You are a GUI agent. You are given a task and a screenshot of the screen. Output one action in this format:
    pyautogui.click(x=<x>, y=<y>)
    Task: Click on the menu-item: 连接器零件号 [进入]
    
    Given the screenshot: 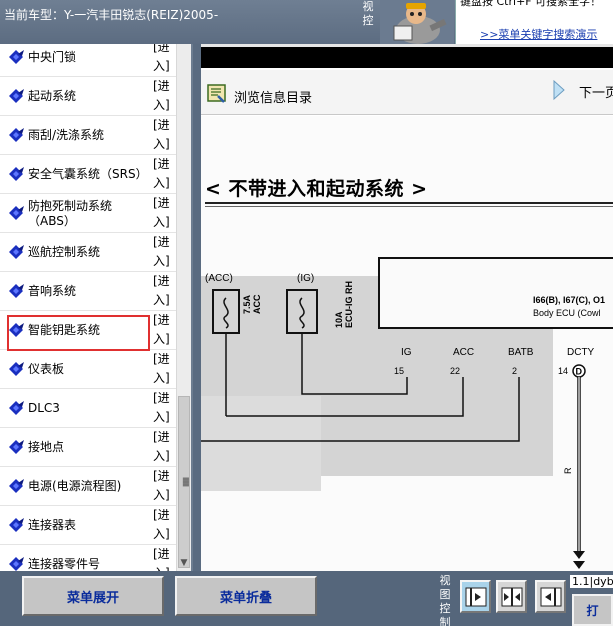 What is the action you would take?
    pyautogui.click(x=88, y=558)
    